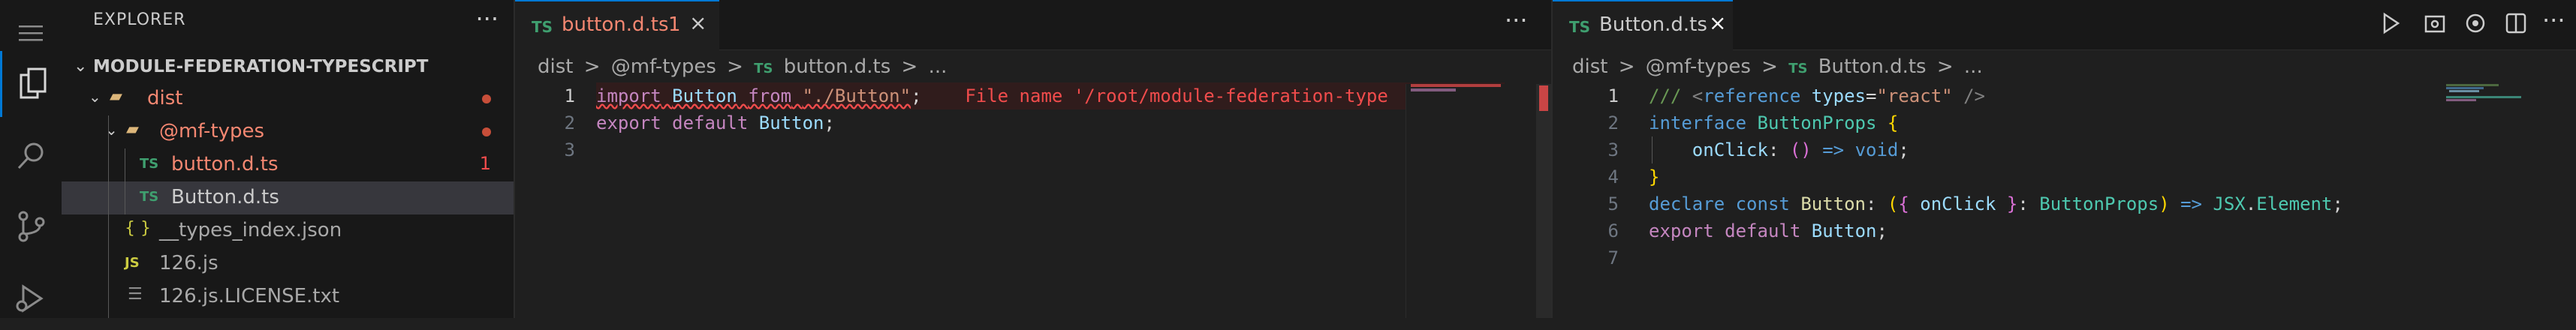 The width and height of the screenshot is (2576, 330). I want to click on search-icon, so click(31, 156).